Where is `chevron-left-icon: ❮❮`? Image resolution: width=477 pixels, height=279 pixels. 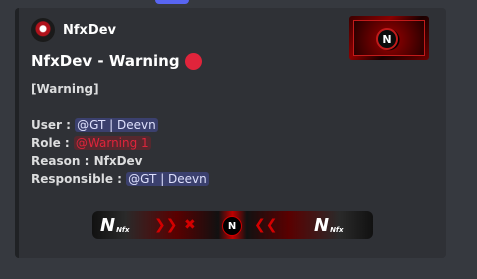 chevron-left-icon: ❮❮ is located at coordinates (266, 225).